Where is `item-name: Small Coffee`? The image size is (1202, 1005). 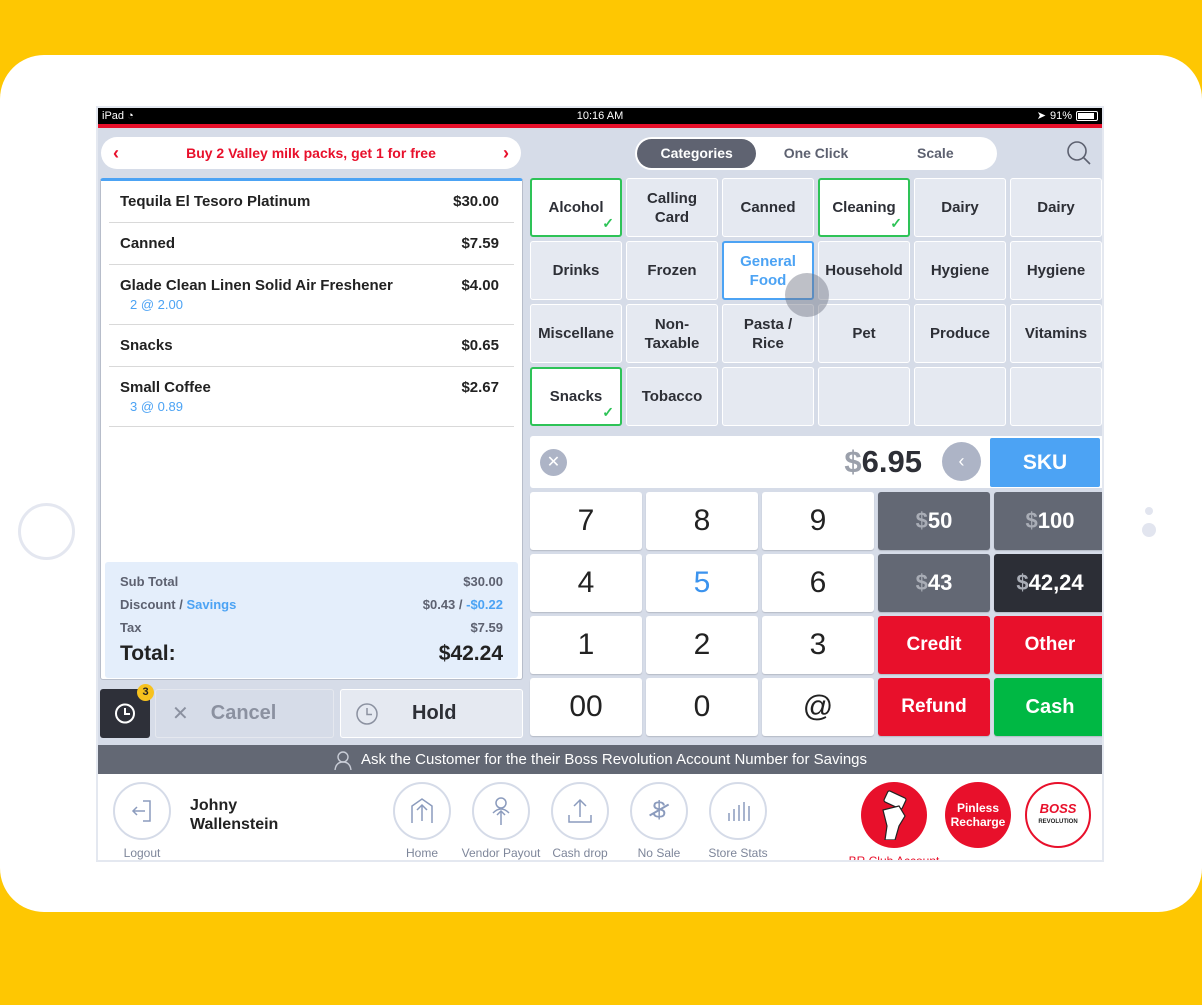 item-name: Small Coffee is located at coordinates (165, 387).